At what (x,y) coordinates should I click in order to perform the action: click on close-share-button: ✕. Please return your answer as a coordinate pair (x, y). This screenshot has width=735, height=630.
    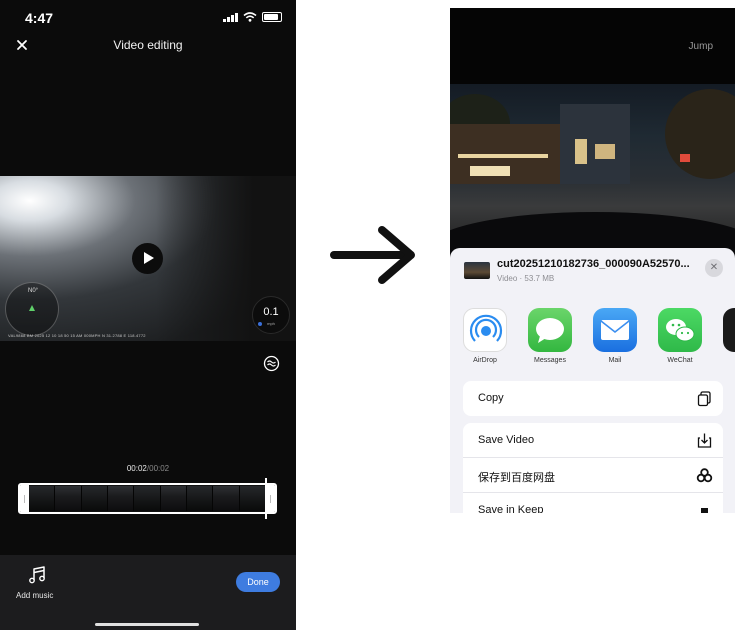
    Looking at the image, I should click on (714, 268).